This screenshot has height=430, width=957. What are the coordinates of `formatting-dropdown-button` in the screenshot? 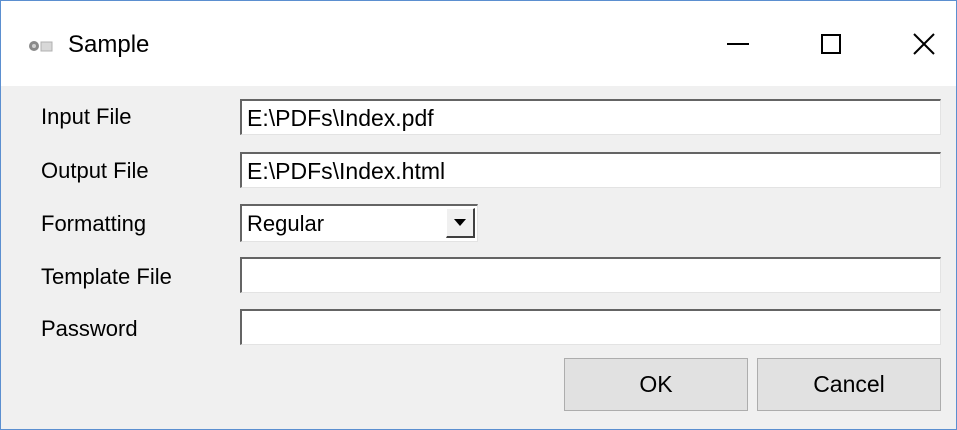 It's located at (460, 223).